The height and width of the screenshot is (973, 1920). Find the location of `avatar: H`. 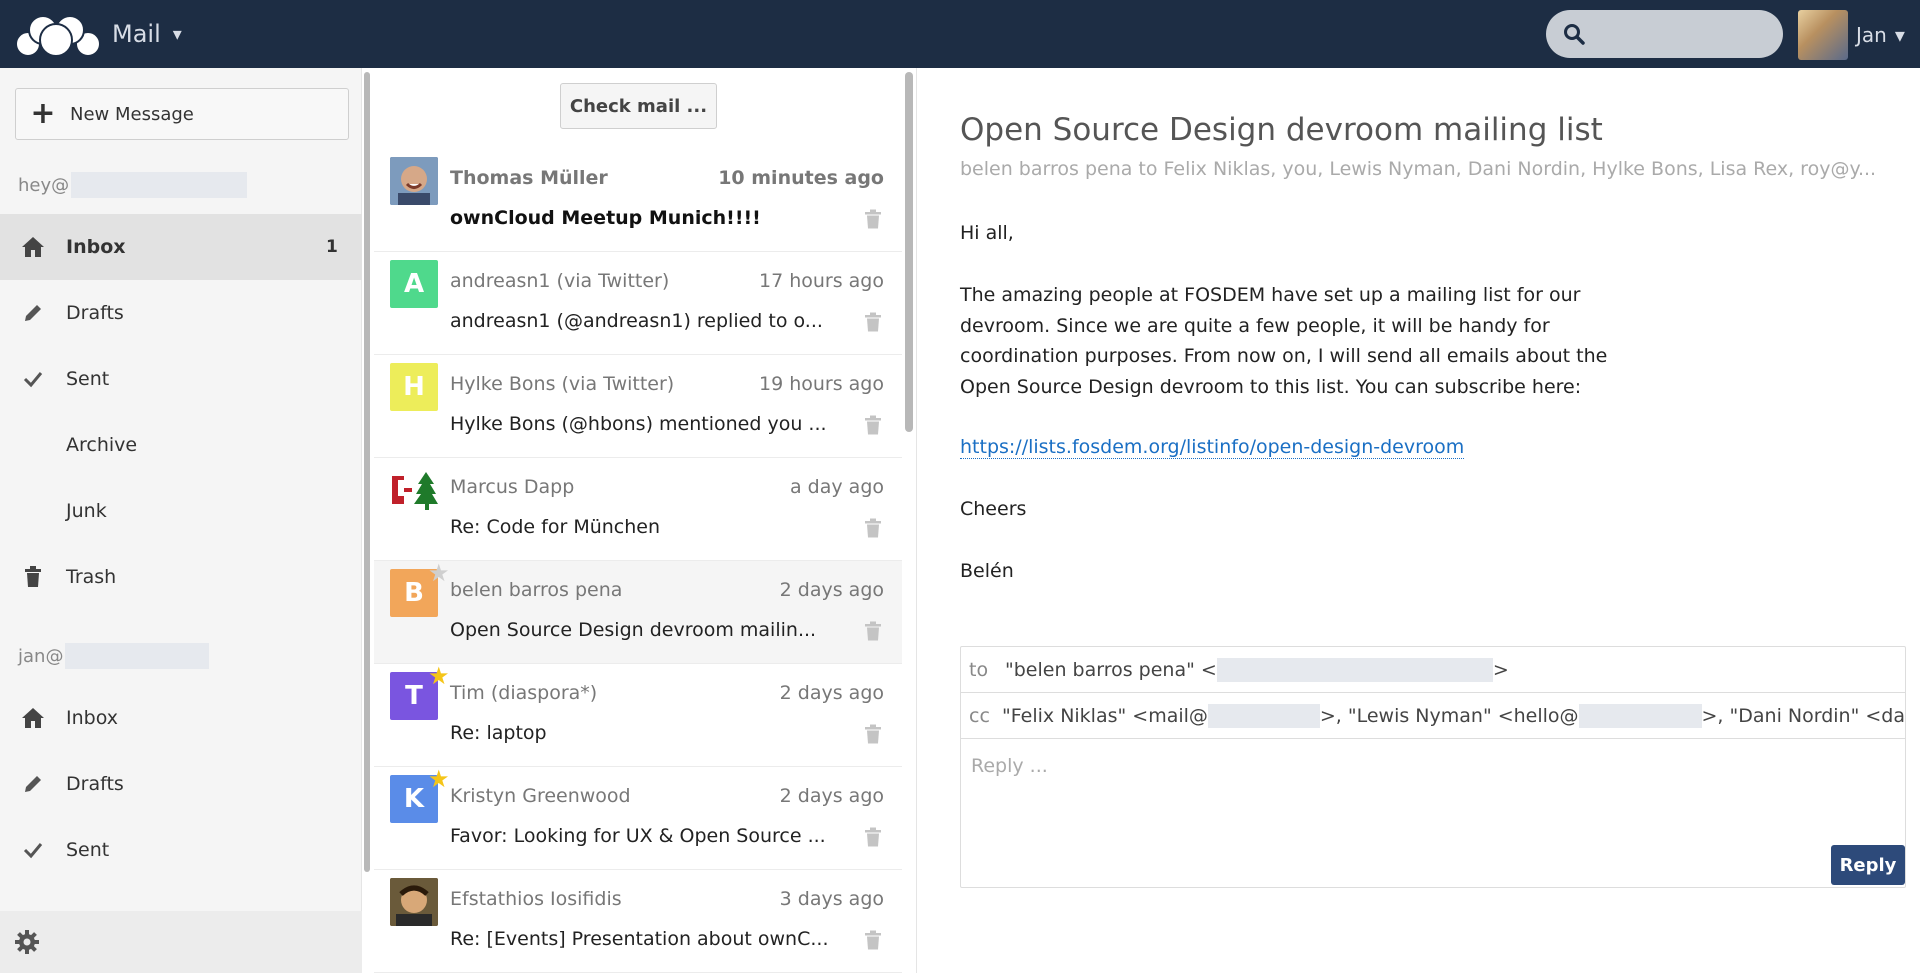

avatar: H is located at coordinates (414, 387).